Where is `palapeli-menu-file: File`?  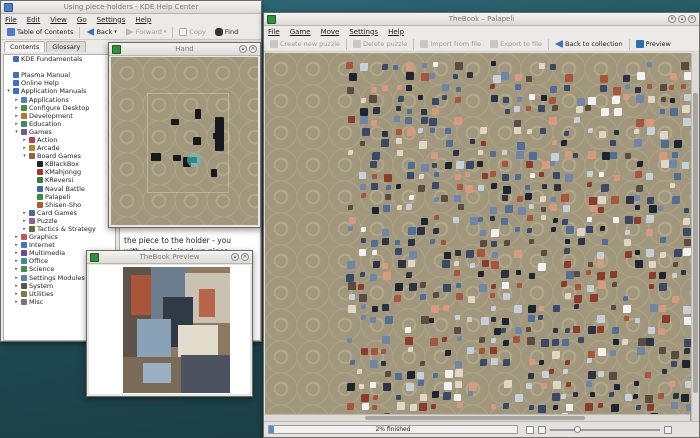 palapeli-menu-file: File is located at coordinates (274, 32).